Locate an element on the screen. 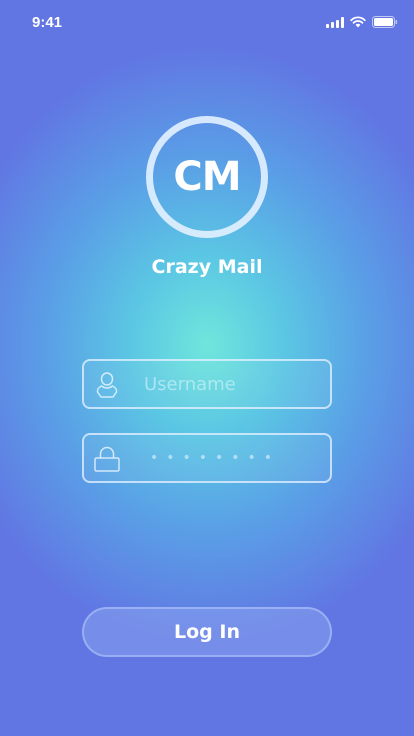 The width and height of the screenshot is (414, 736). username-input is located at coordinates (234, 384).